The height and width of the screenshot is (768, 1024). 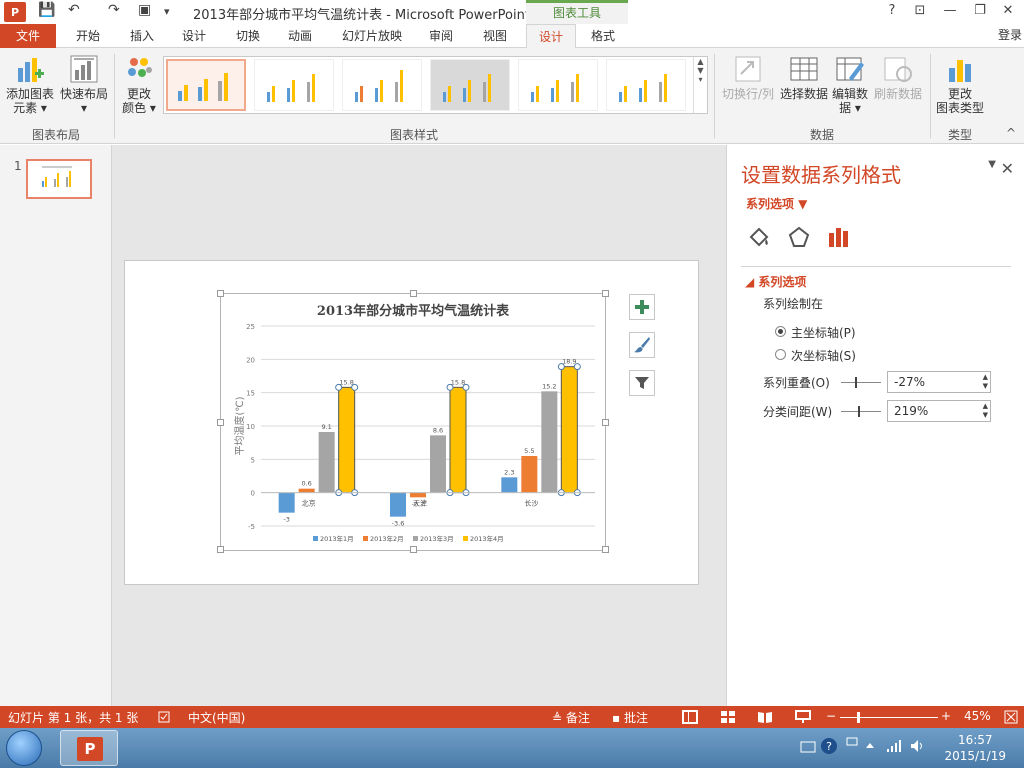 What do you see at coordinates (300, 36) in the screenshot?
I see `tab-animations: 动画` at bounding box center [300, 36].